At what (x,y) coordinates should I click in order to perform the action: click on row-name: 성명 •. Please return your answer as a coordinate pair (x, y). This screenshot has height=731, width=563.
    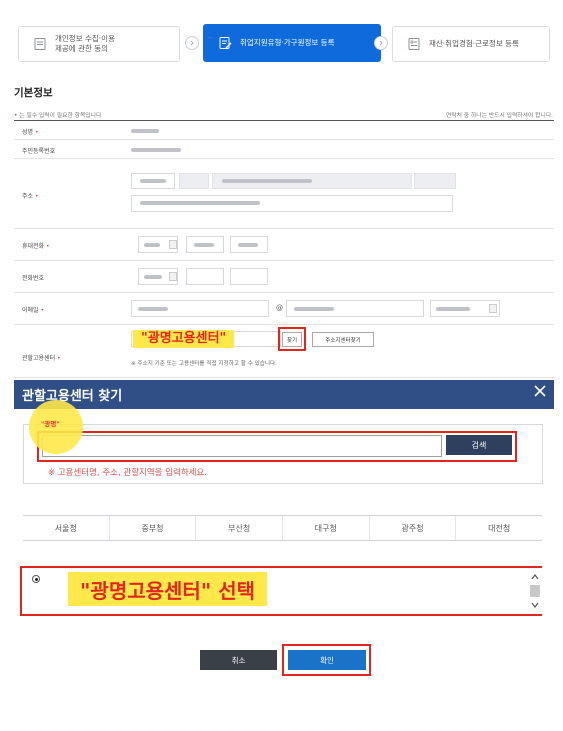
    Looking at the image, I should click on (284, 130).